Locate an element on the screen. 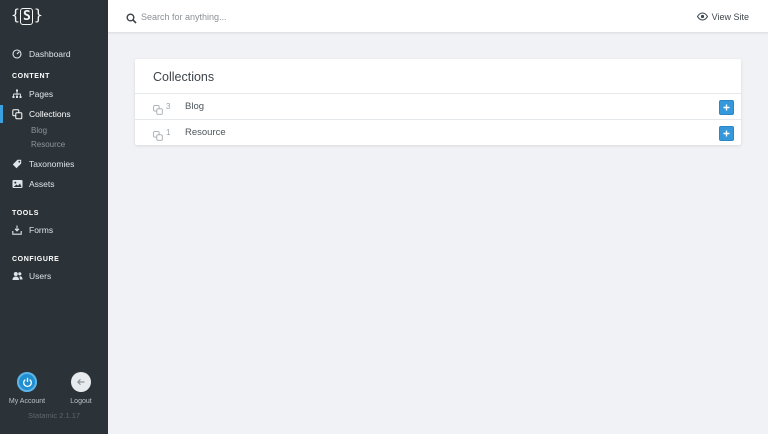 This screenshot has height=434, width=768. page-title: Collections is located at coordinates (184, 77).